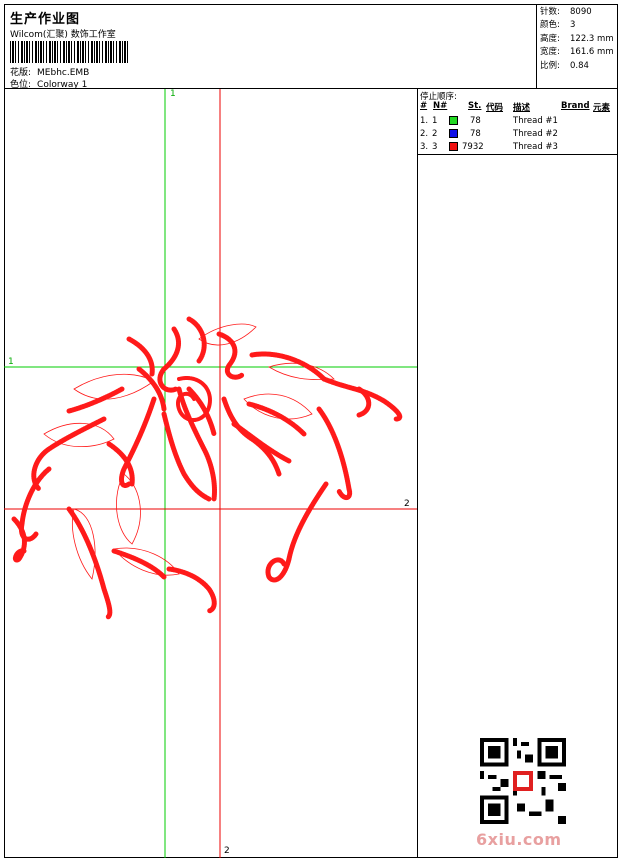 This screenshot has width=620, height=860. I want to click on legend-row: 3. 3 7932 Thread #3, so click(518, 147).